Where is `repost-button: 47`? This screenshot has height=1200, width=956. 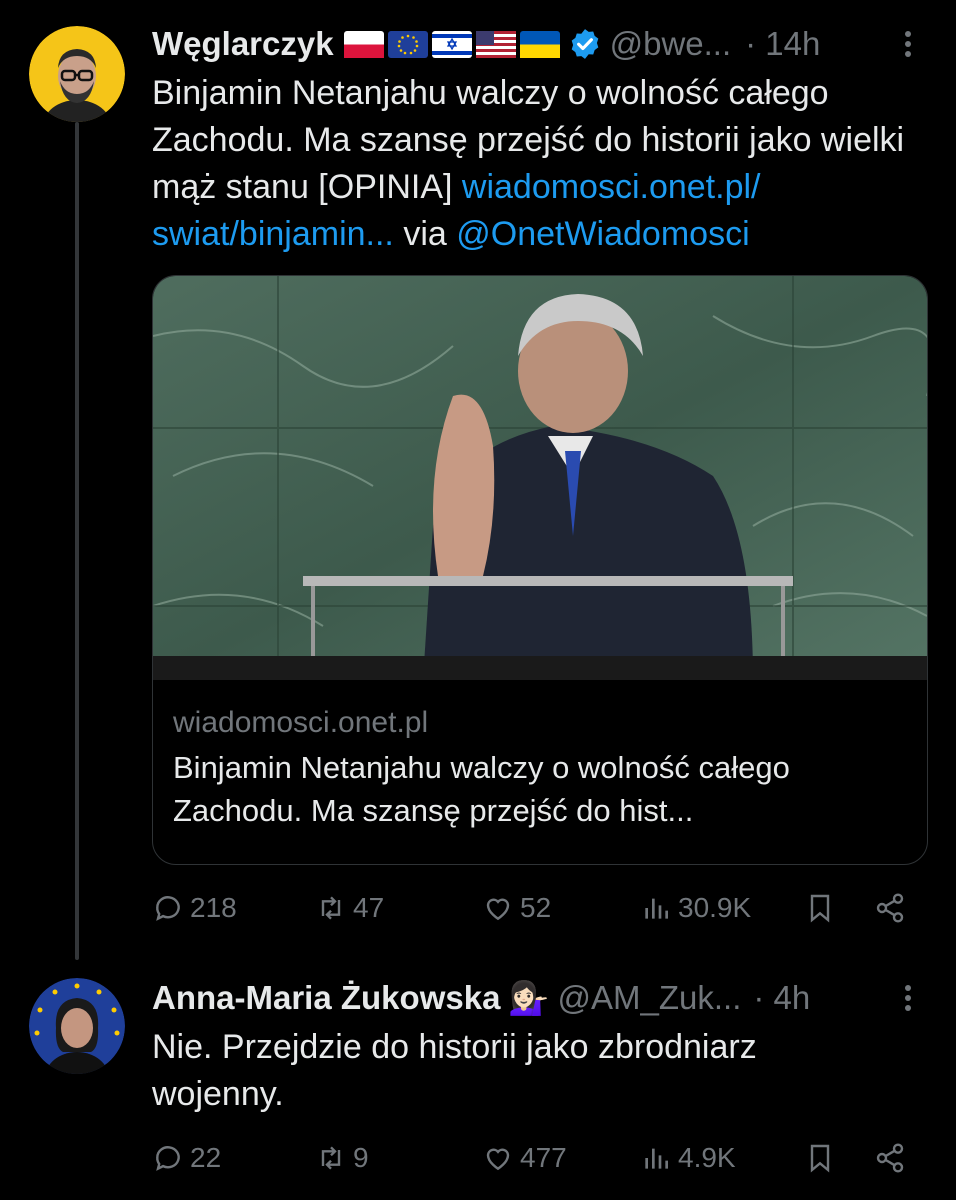 repost-button: 47 is located at coordinates (349, 908).